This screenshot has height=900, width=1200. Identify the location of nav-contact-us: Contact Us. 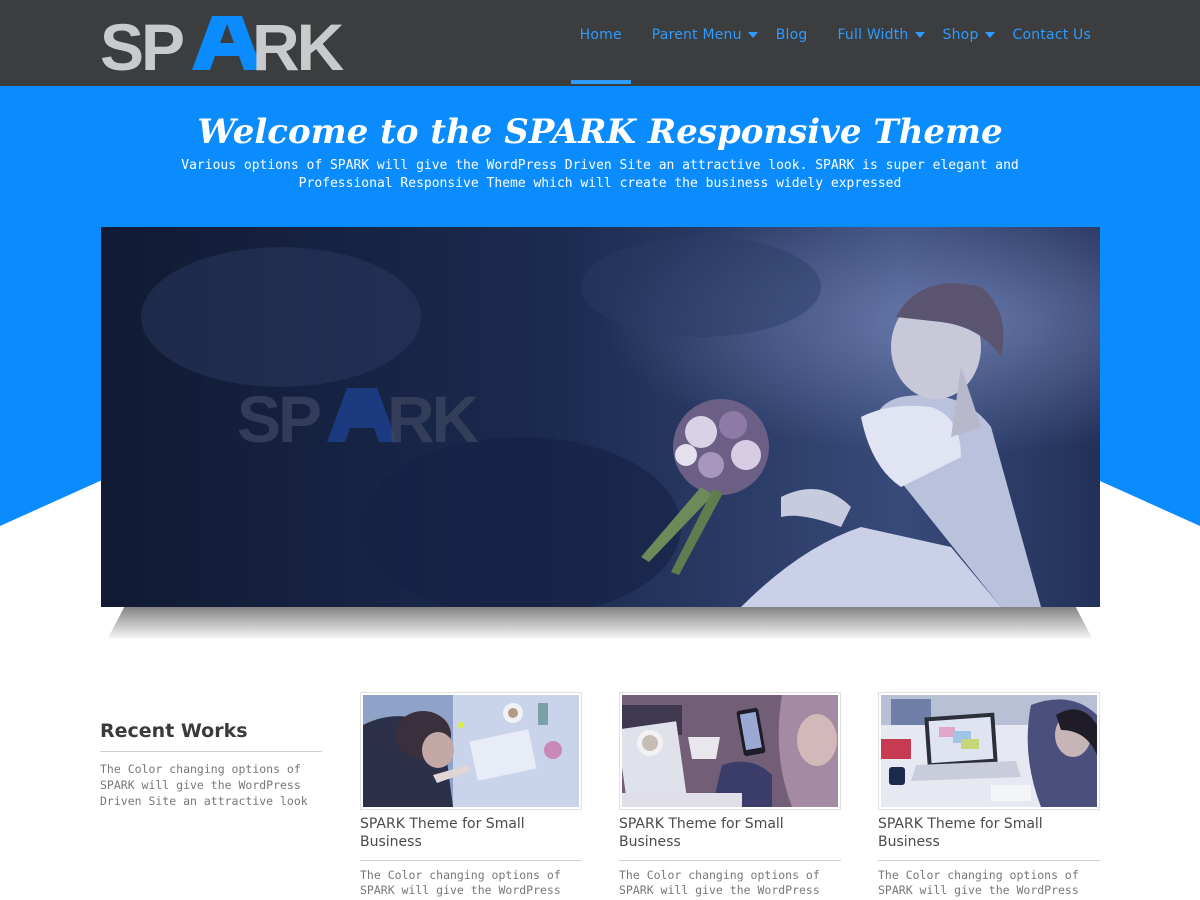
(1052, 43).